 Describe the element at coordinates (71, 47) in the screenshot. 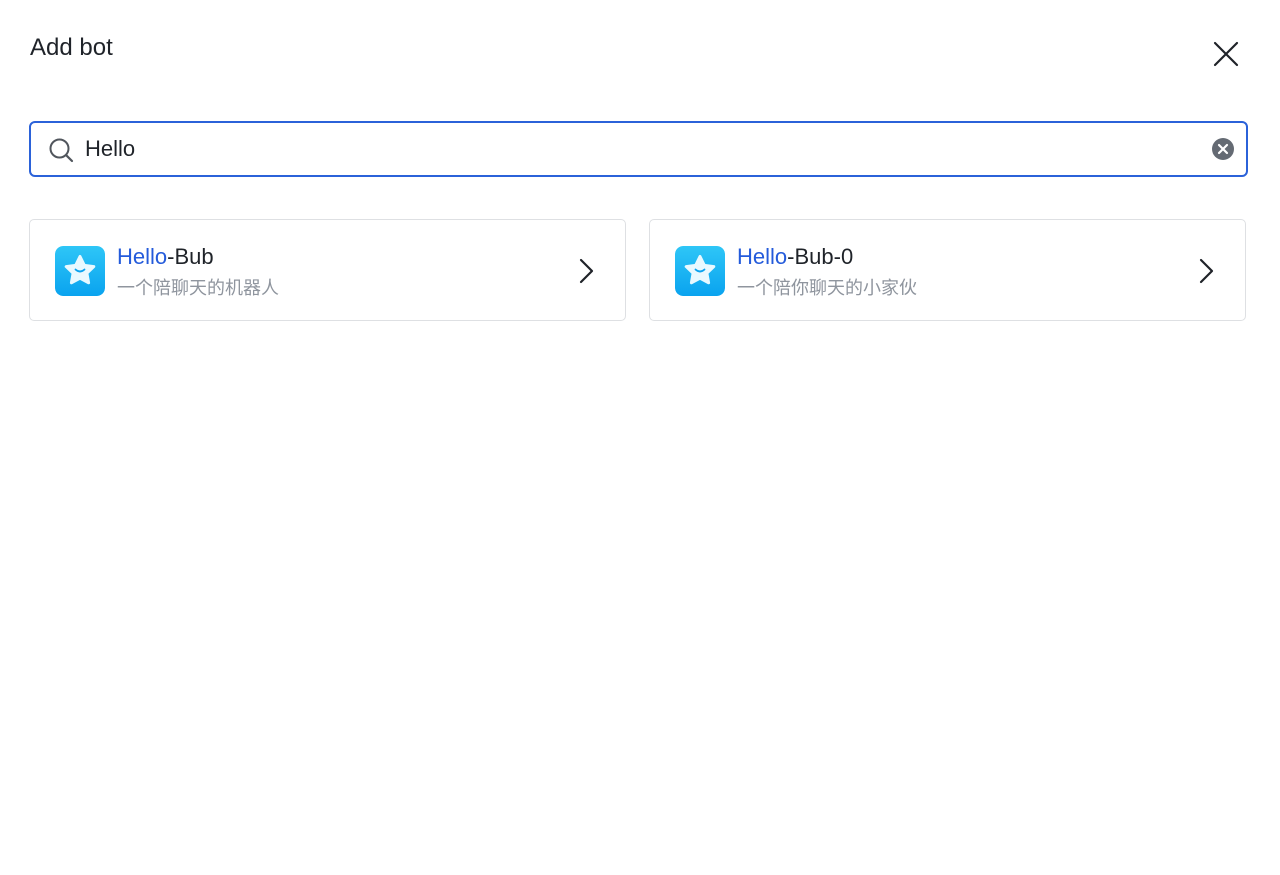

I see `dialog-title: Add bot` at that location.